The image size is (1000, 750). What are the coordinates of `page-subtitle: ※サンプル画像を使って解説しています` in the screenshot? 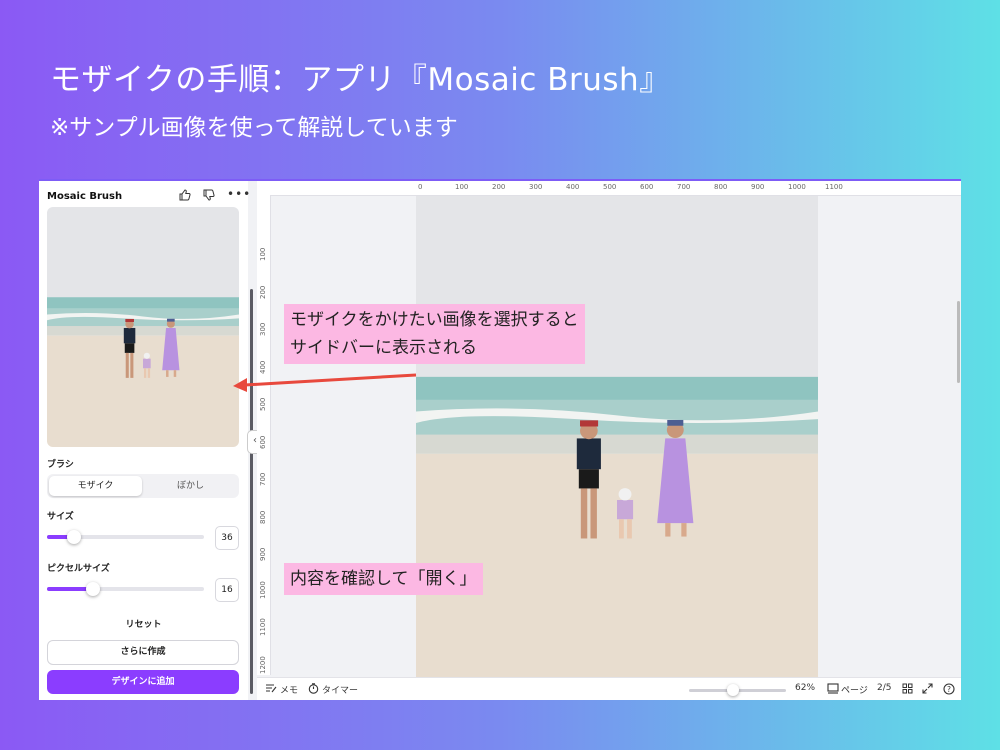 It's located at (254, 128).